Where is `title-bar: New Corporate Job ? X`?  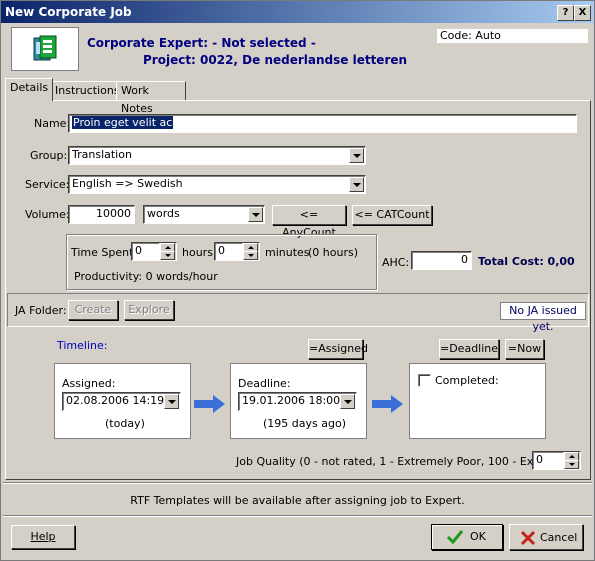 title-bar: New Corporate Job ? X is located at coordinates (297, 12).